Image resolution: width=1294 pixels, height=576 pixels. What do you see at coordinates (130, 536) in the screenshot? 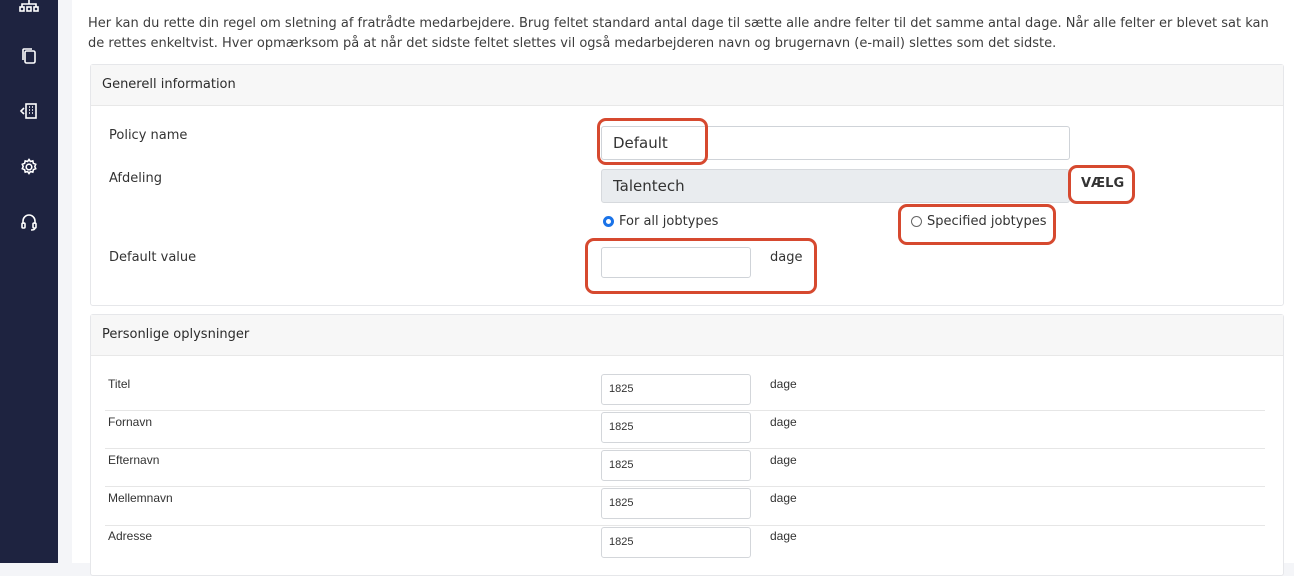
I see `row-label-adresse: Adresse` at bounding box center [130, 536].